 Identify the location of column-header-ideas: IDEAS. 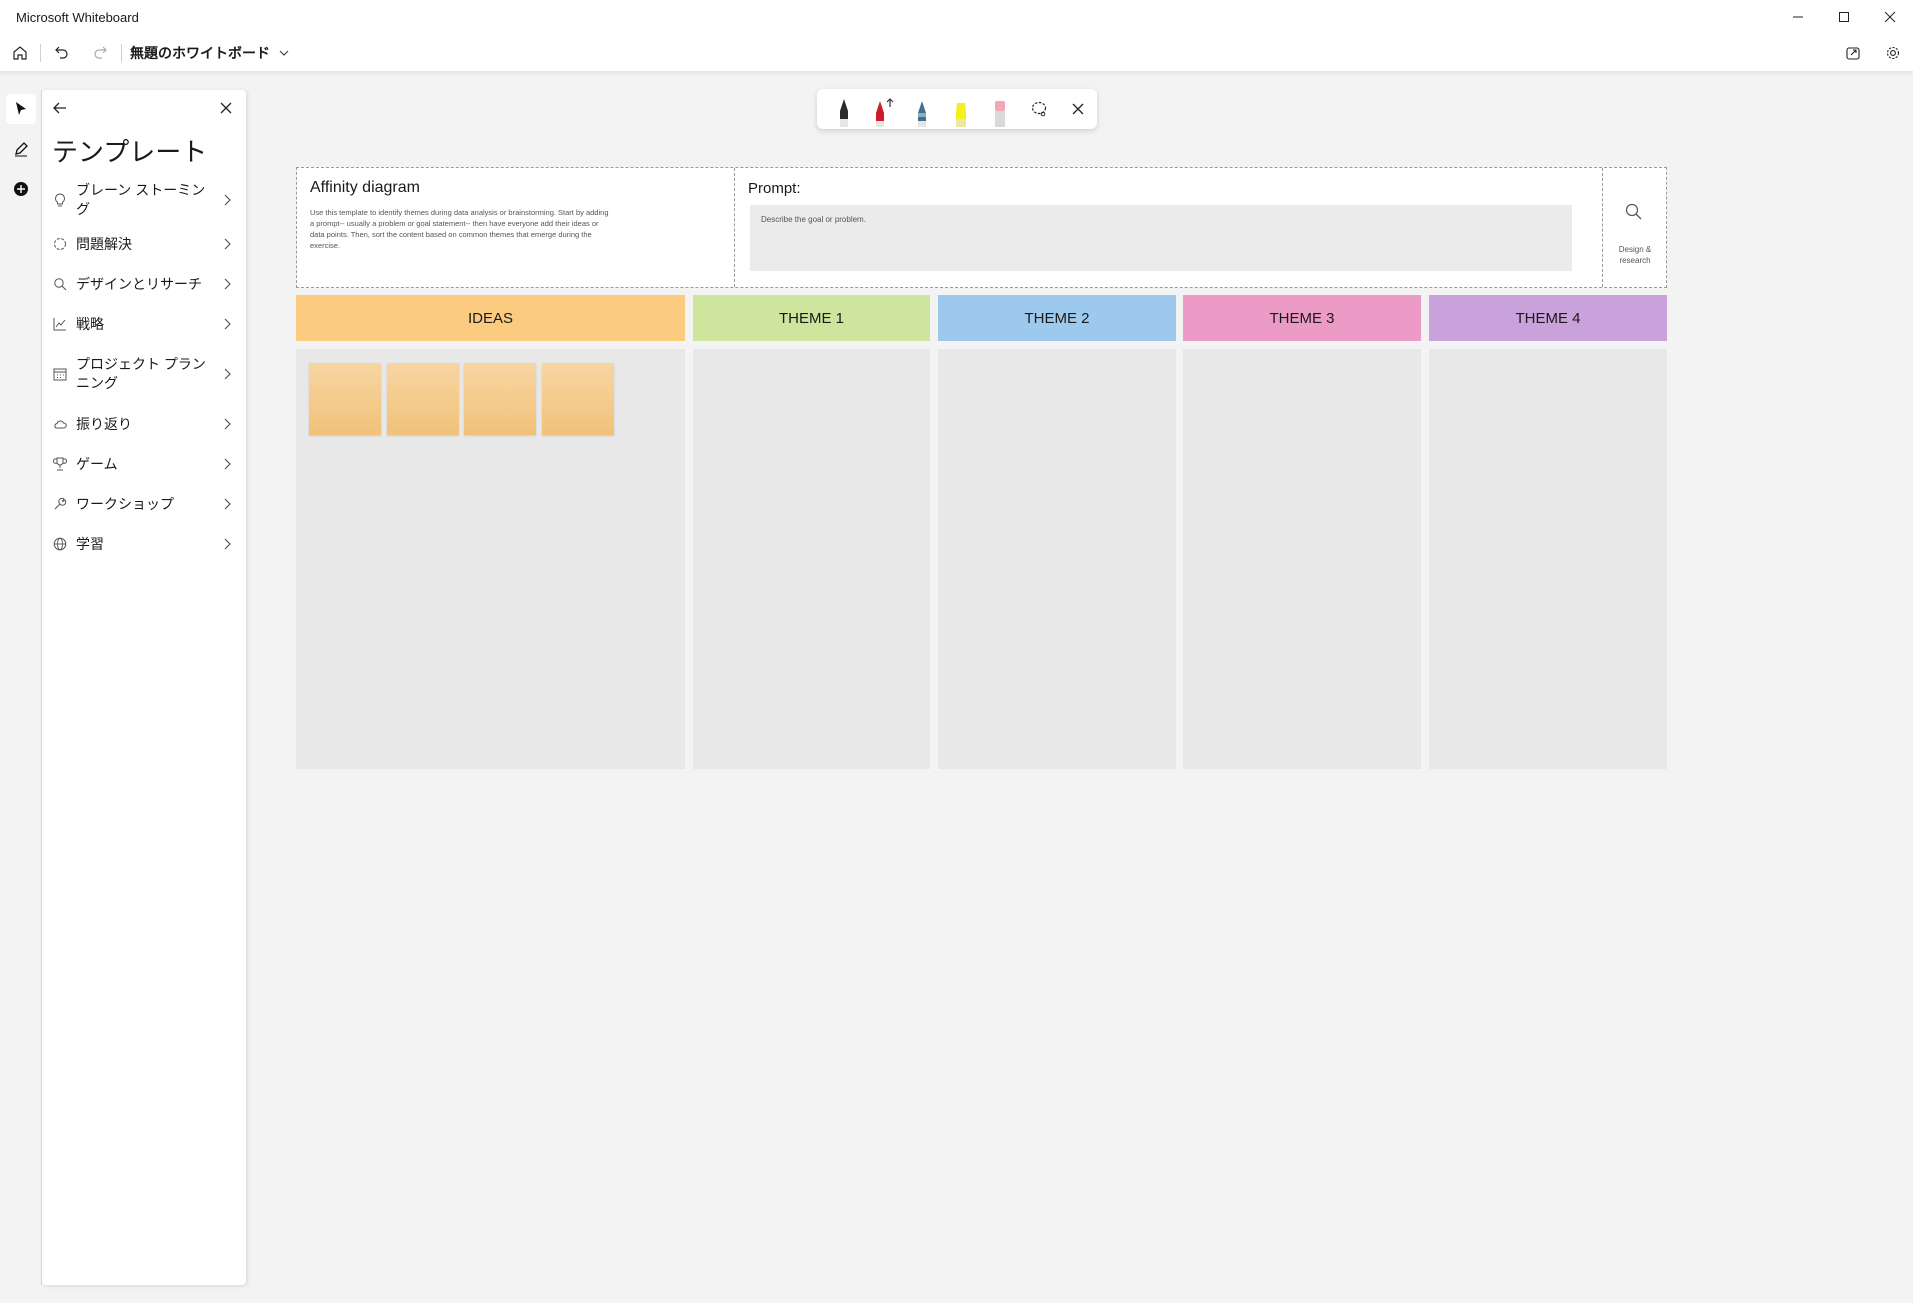
(490, 318).